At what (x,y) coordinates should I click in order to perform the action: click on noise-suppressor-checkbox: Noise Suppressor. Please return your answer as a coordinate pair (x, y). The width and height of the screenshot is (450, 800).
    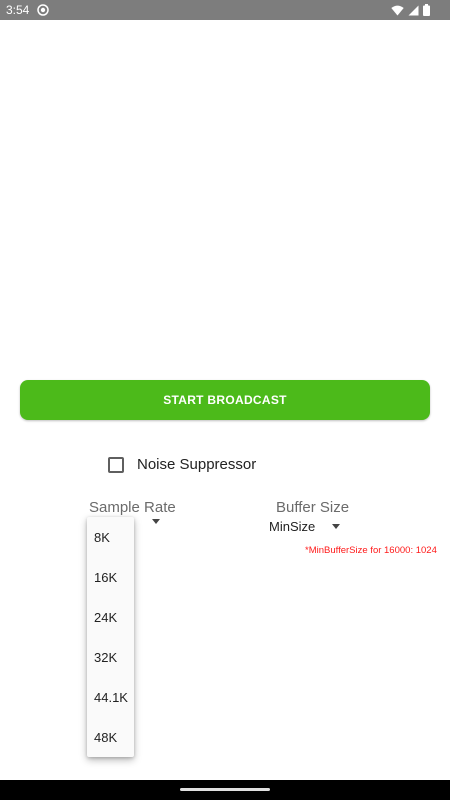
    Looking at the image, I should click on (182, 464).